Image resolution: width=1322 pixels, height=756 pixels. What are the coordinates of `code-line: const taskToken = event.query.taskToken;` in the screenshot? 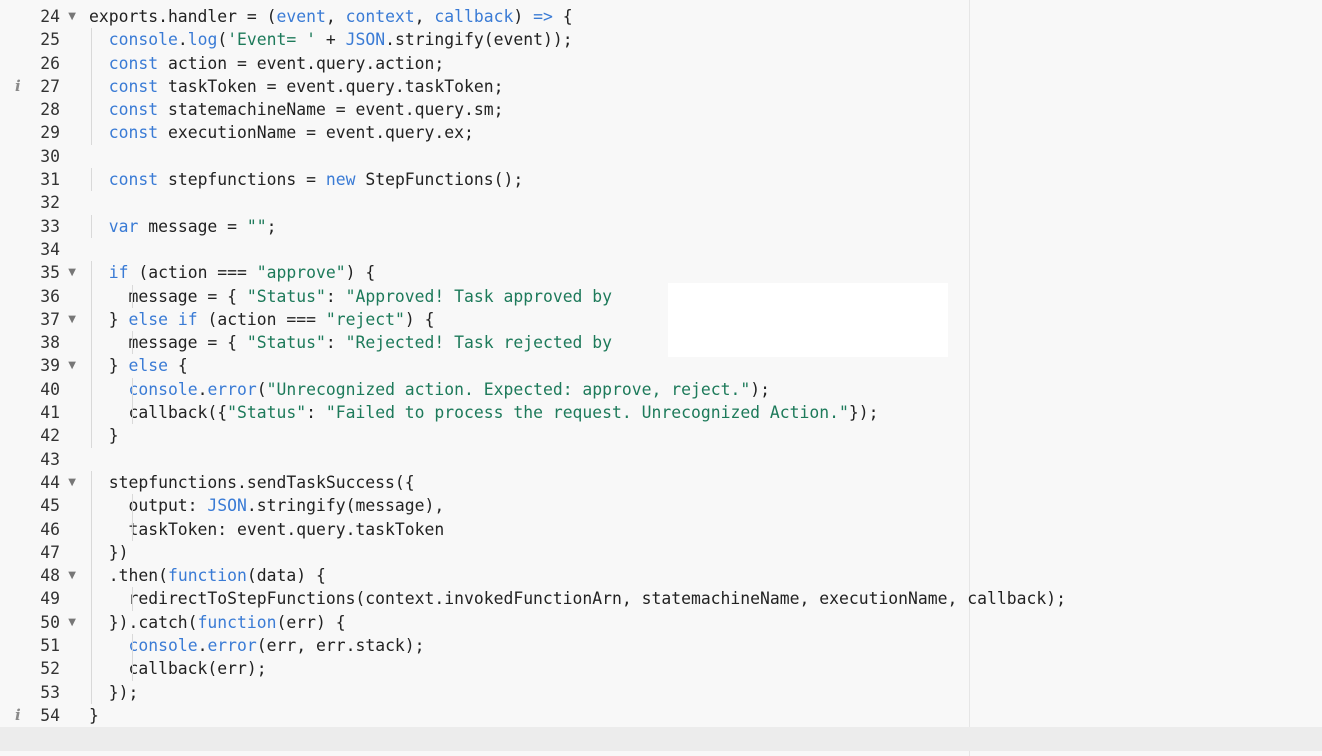 It's located at (705, 86).